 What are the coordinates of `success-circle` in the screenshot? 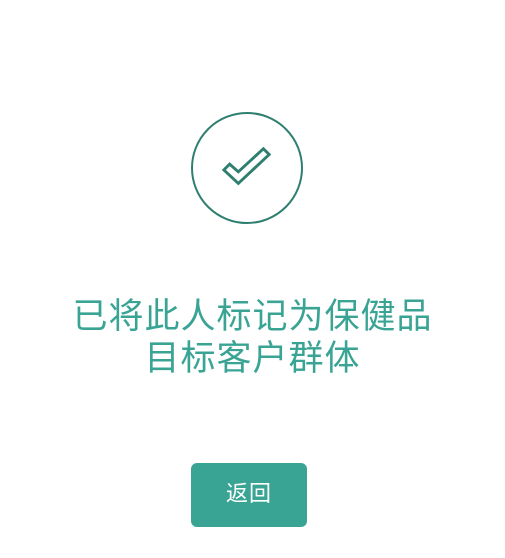 It's located at (247, 168).